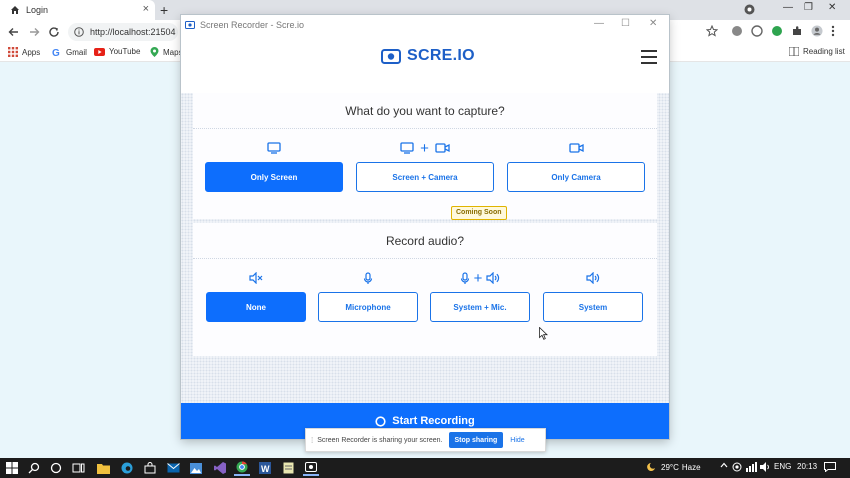 The image size is (850, 478). What do you see at coordinates (34, 32) in the screenshot?
I see `forward-arrow-icon` at bounding box center [34, 32].